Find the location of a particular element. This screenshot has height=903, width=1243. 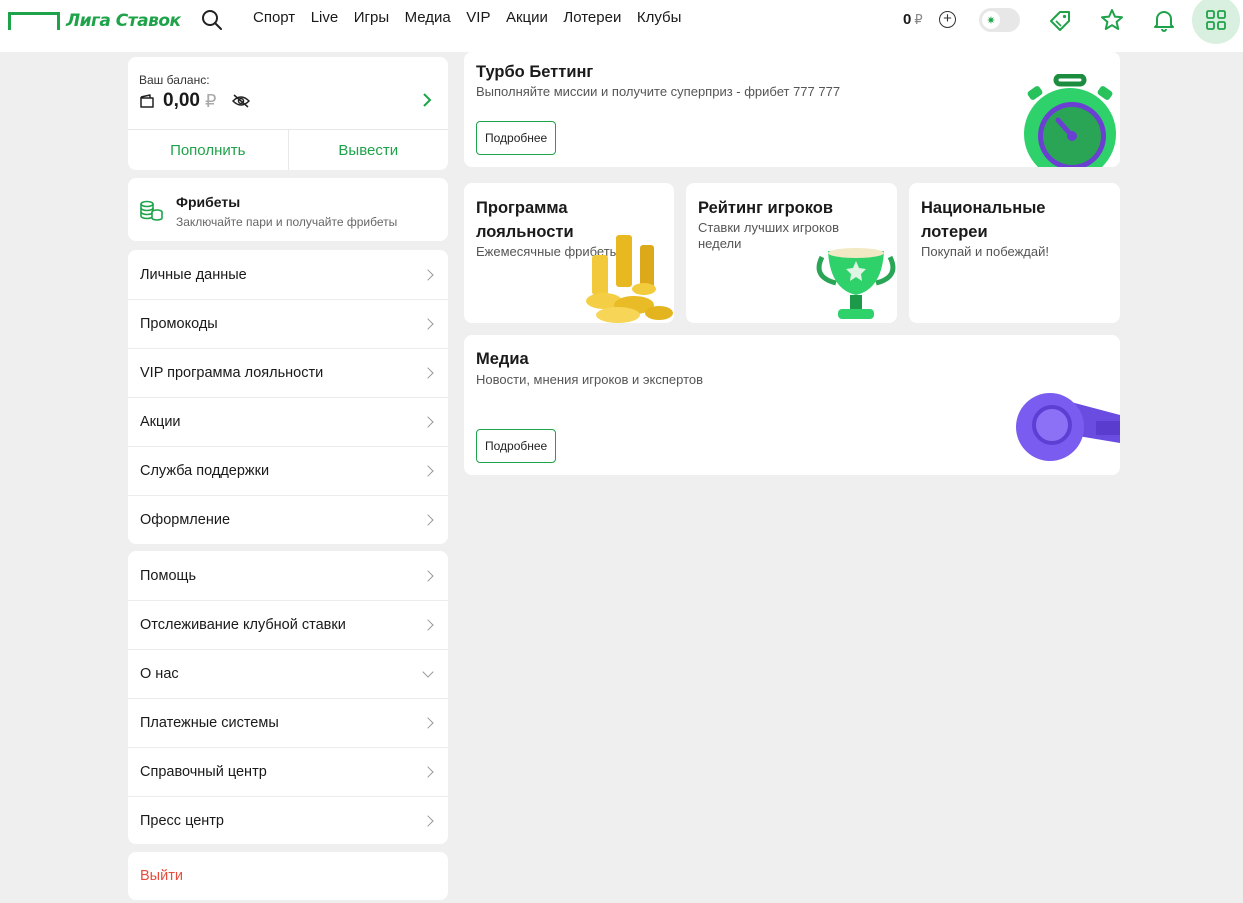

menu-promocodes: Промокоды is located at coordinates (288, 323).